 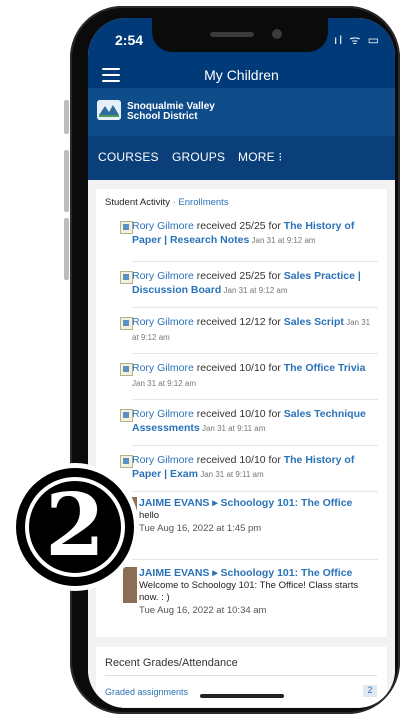 What do you see at coordinates (325, 368) in the screenshot?
I see `assignment-link: The Office Trivia` at bounding box center [325, 368].